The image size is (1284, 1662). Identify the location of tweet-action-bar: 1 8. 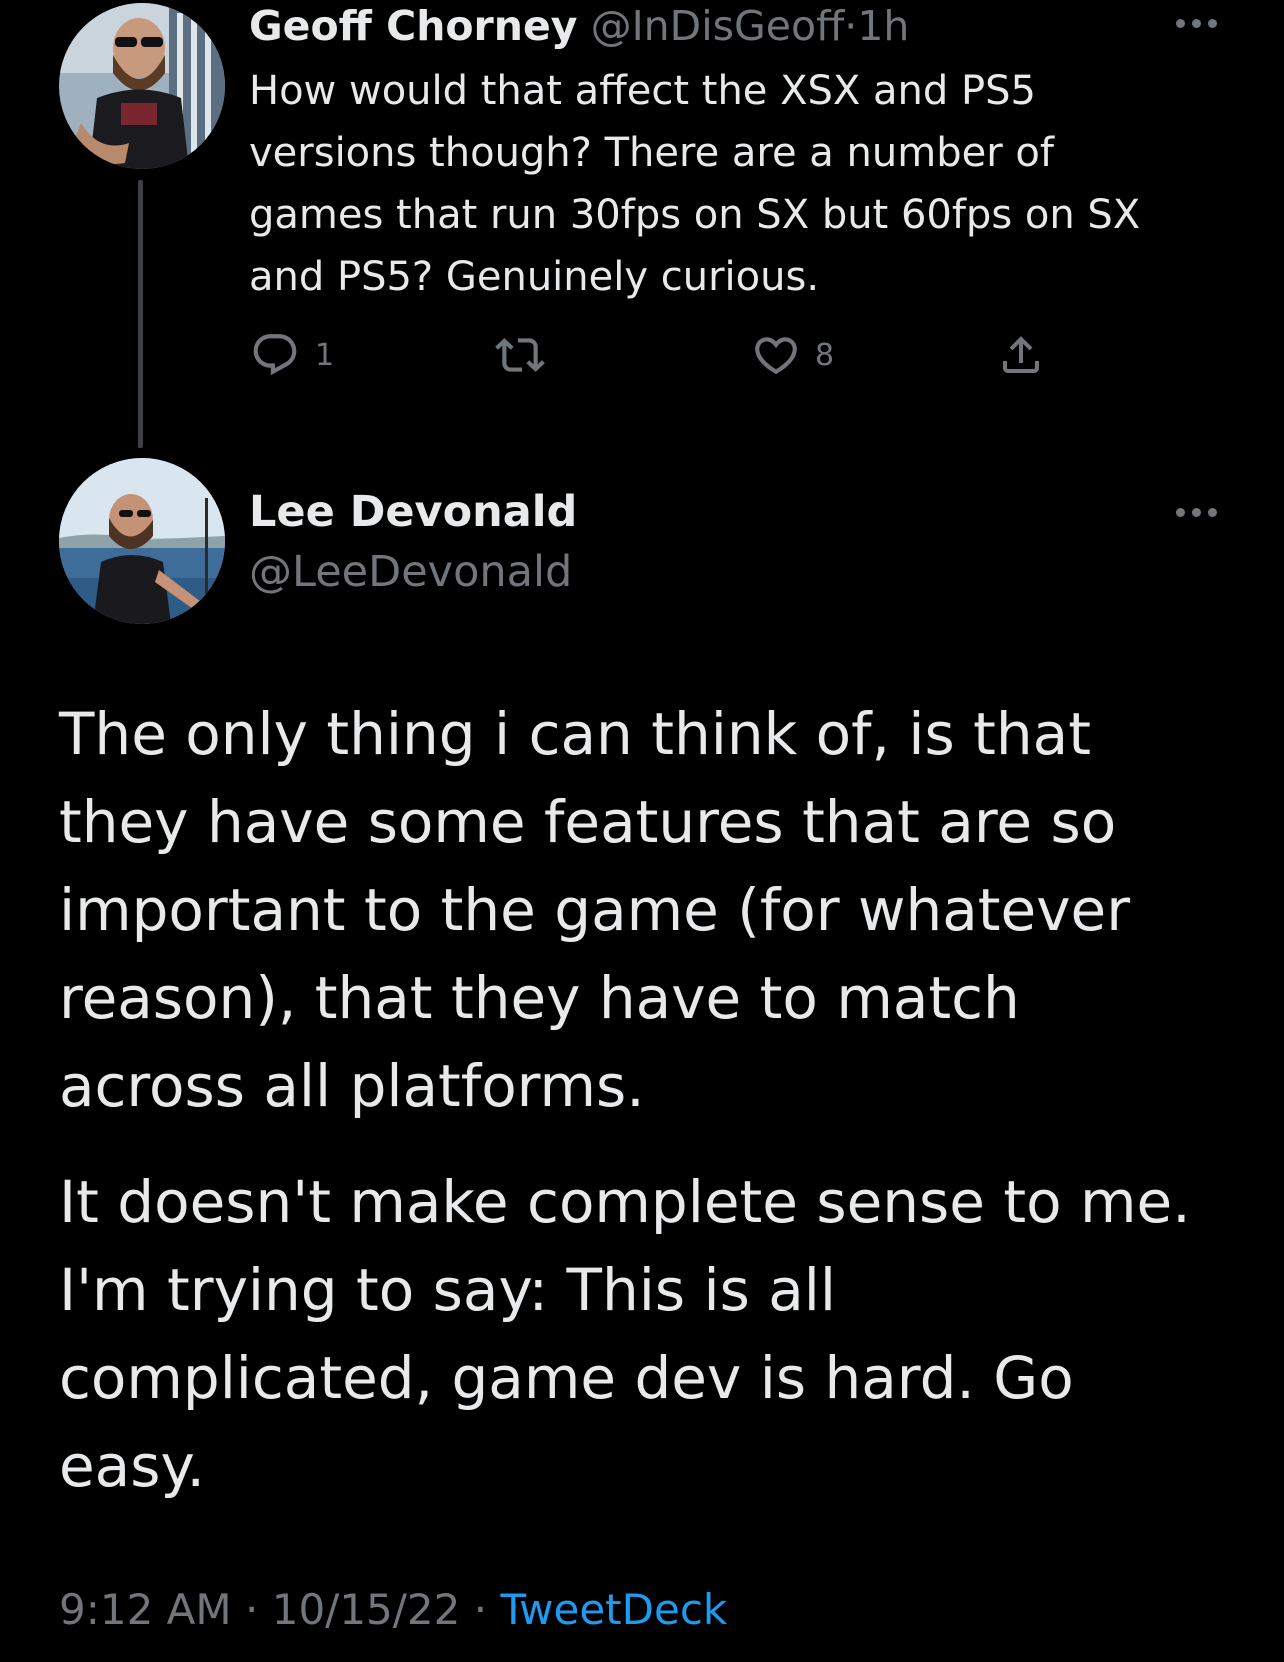
(659, 355).